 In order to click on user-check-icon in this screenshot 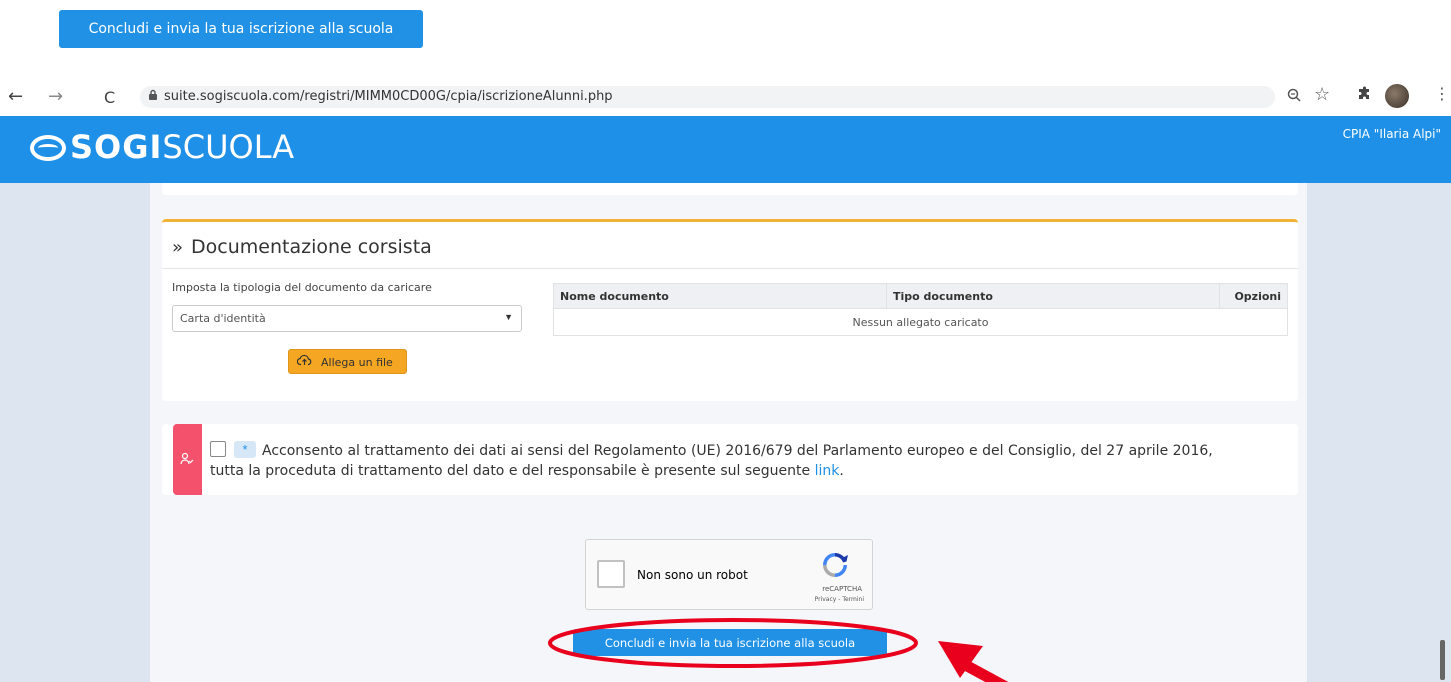, I will do `click(187, 460)`.